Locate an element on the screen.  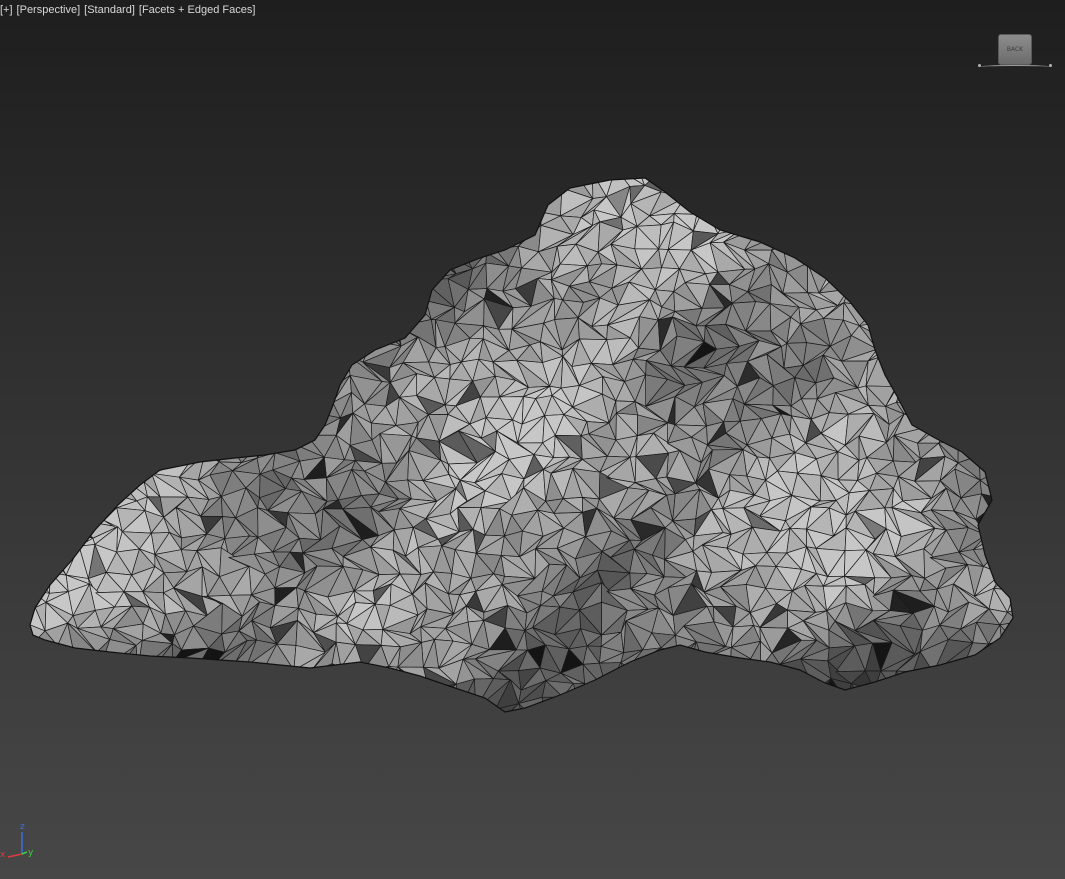
viewport-shading-menu: [Standard] is located at coordinates (109, 10).